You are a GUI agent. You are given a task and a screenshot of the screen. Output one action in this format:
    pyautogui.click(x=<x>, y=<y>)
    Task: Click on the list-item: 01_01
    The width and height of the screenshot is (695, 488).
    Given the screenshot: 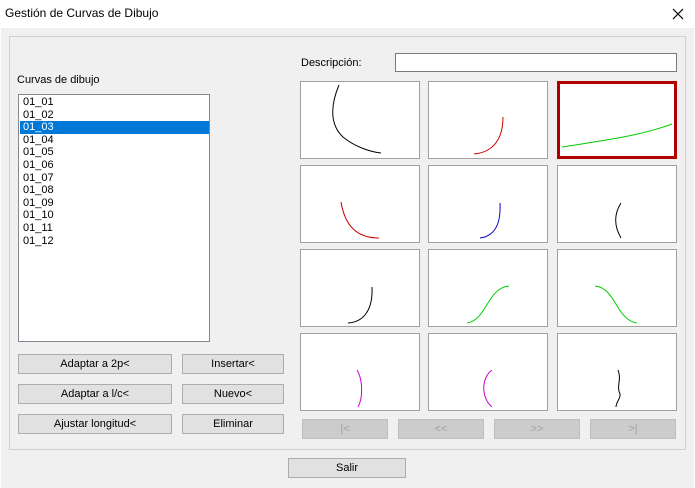 What is the action you would take?
    pyautogui.click(x=114, y=102)
    